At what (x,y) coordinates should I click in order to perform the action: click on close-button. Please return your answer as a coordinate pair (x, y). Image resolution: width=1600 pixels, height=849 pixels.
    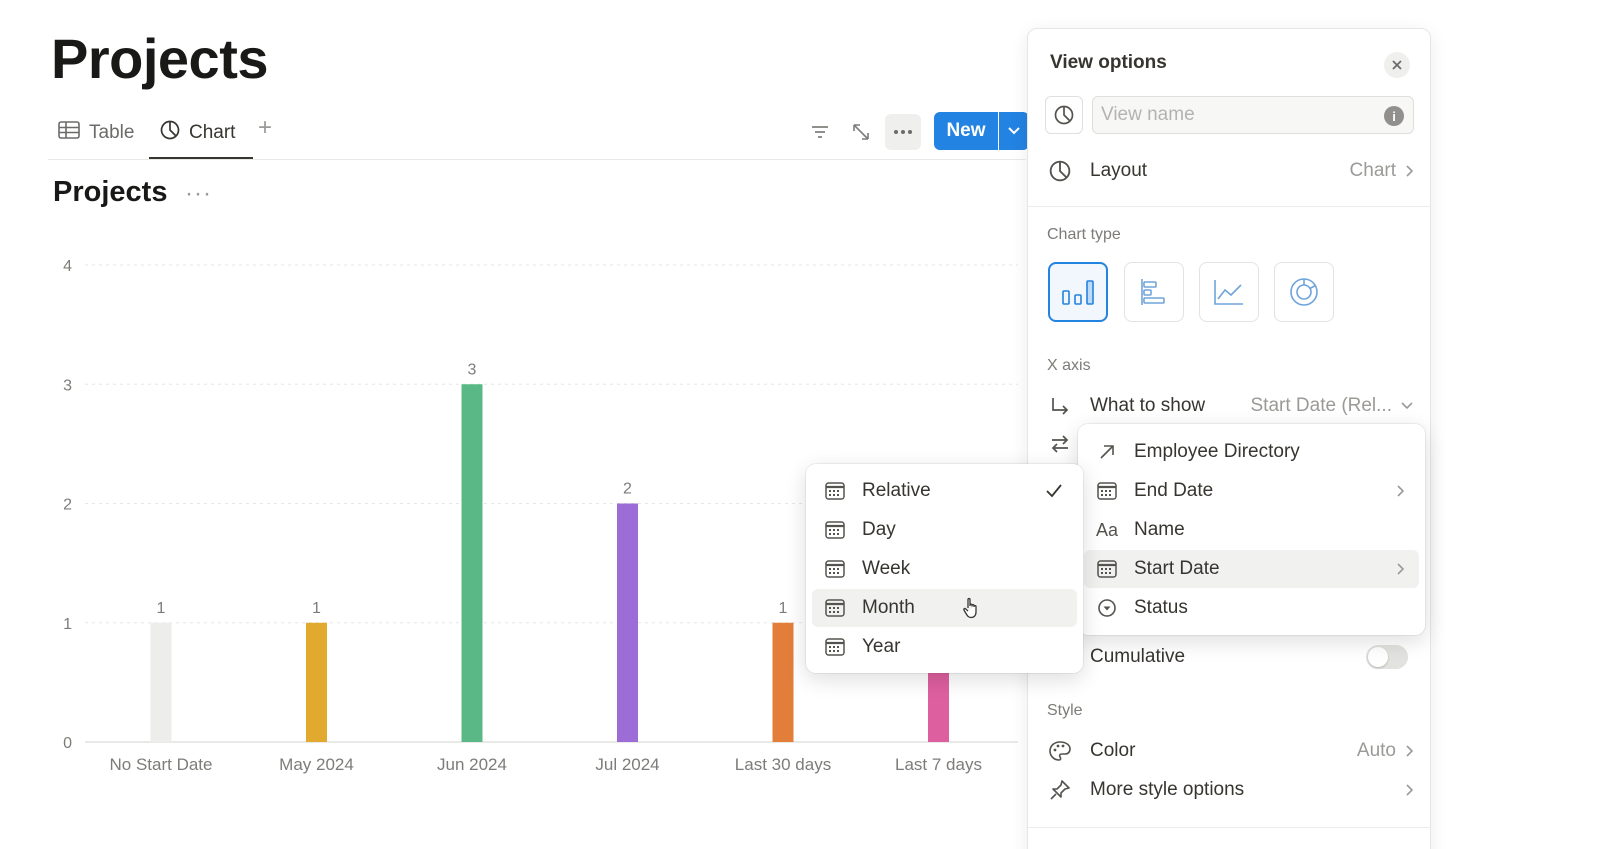
    Looking at the image, I should click on (1397, 65).